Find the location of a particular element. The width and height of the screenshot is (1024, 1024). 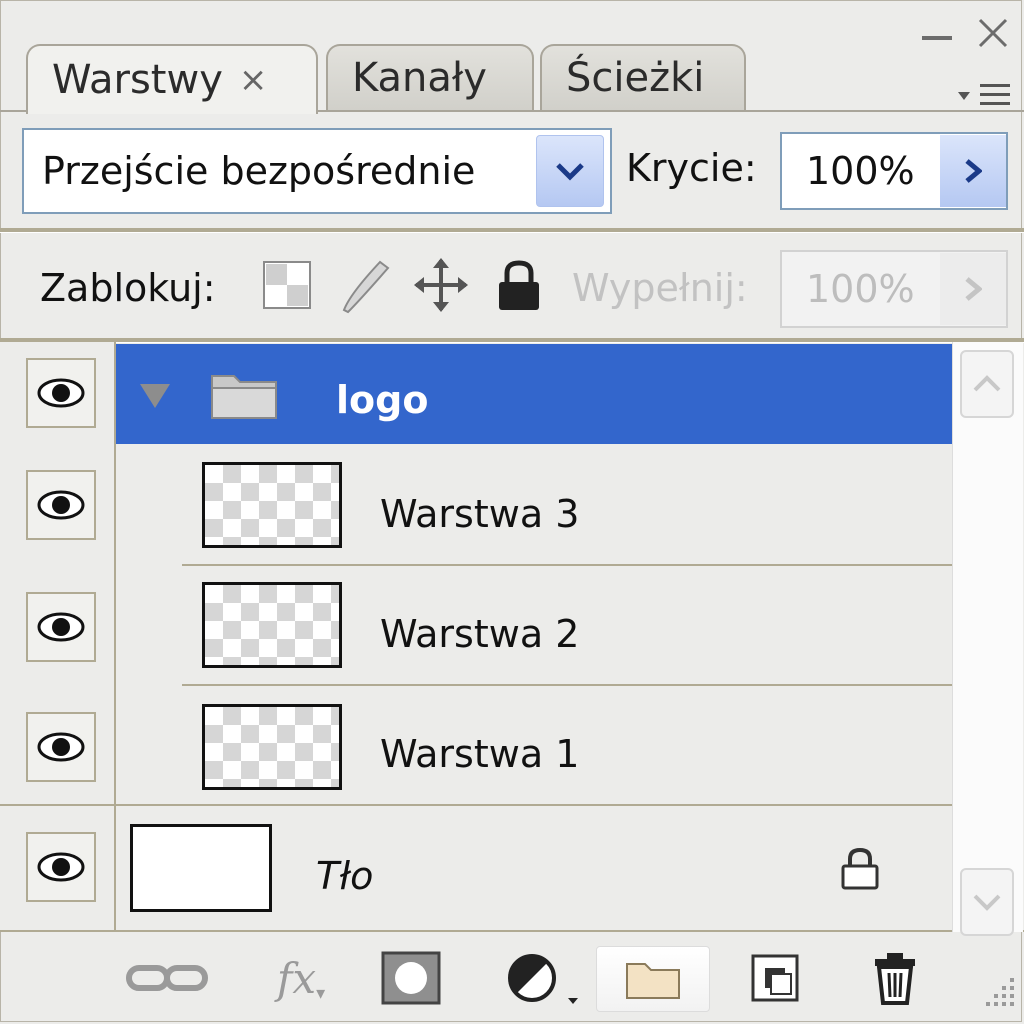

minimize-icon is located at coordinates (938, 36).